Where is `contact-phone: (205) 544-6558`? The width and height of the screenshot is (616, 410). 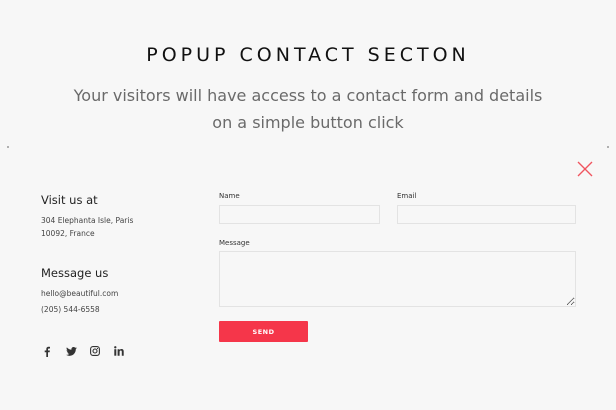 contact-phone: (205) 544-6558 is located at coordinates (70, 309).